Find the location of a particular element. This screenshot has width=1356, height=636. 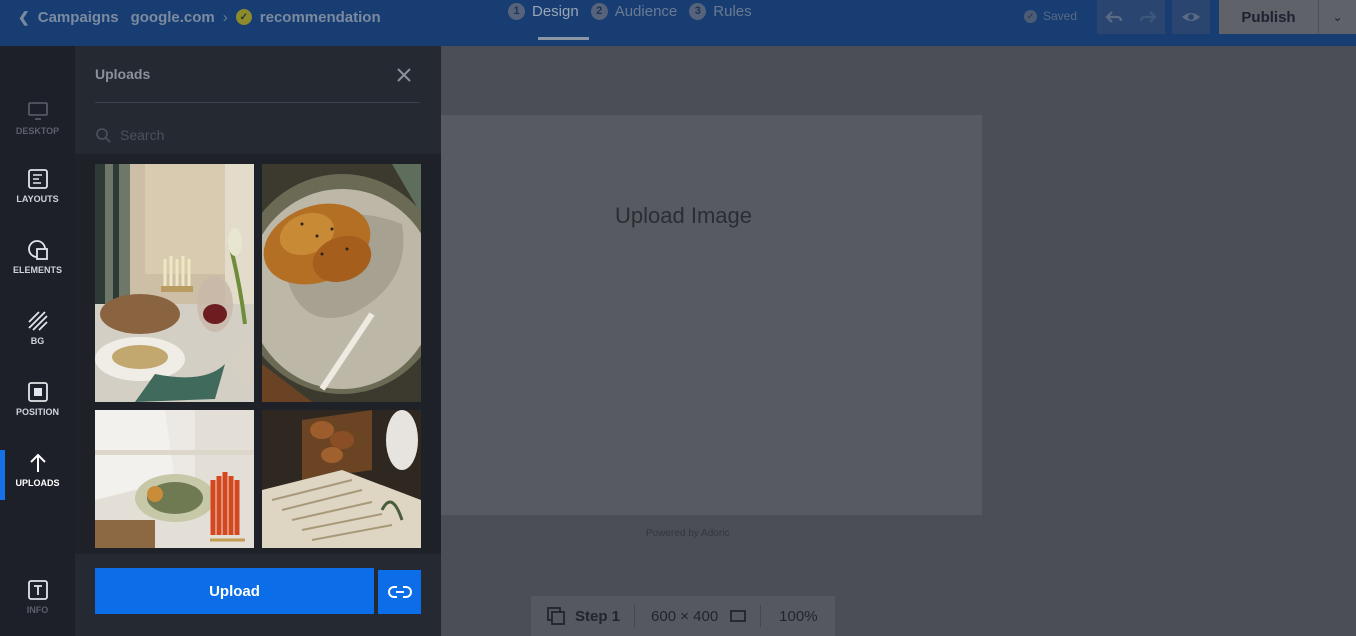

check-circle-icon: ✓ is located at coordinates (1030, 16).